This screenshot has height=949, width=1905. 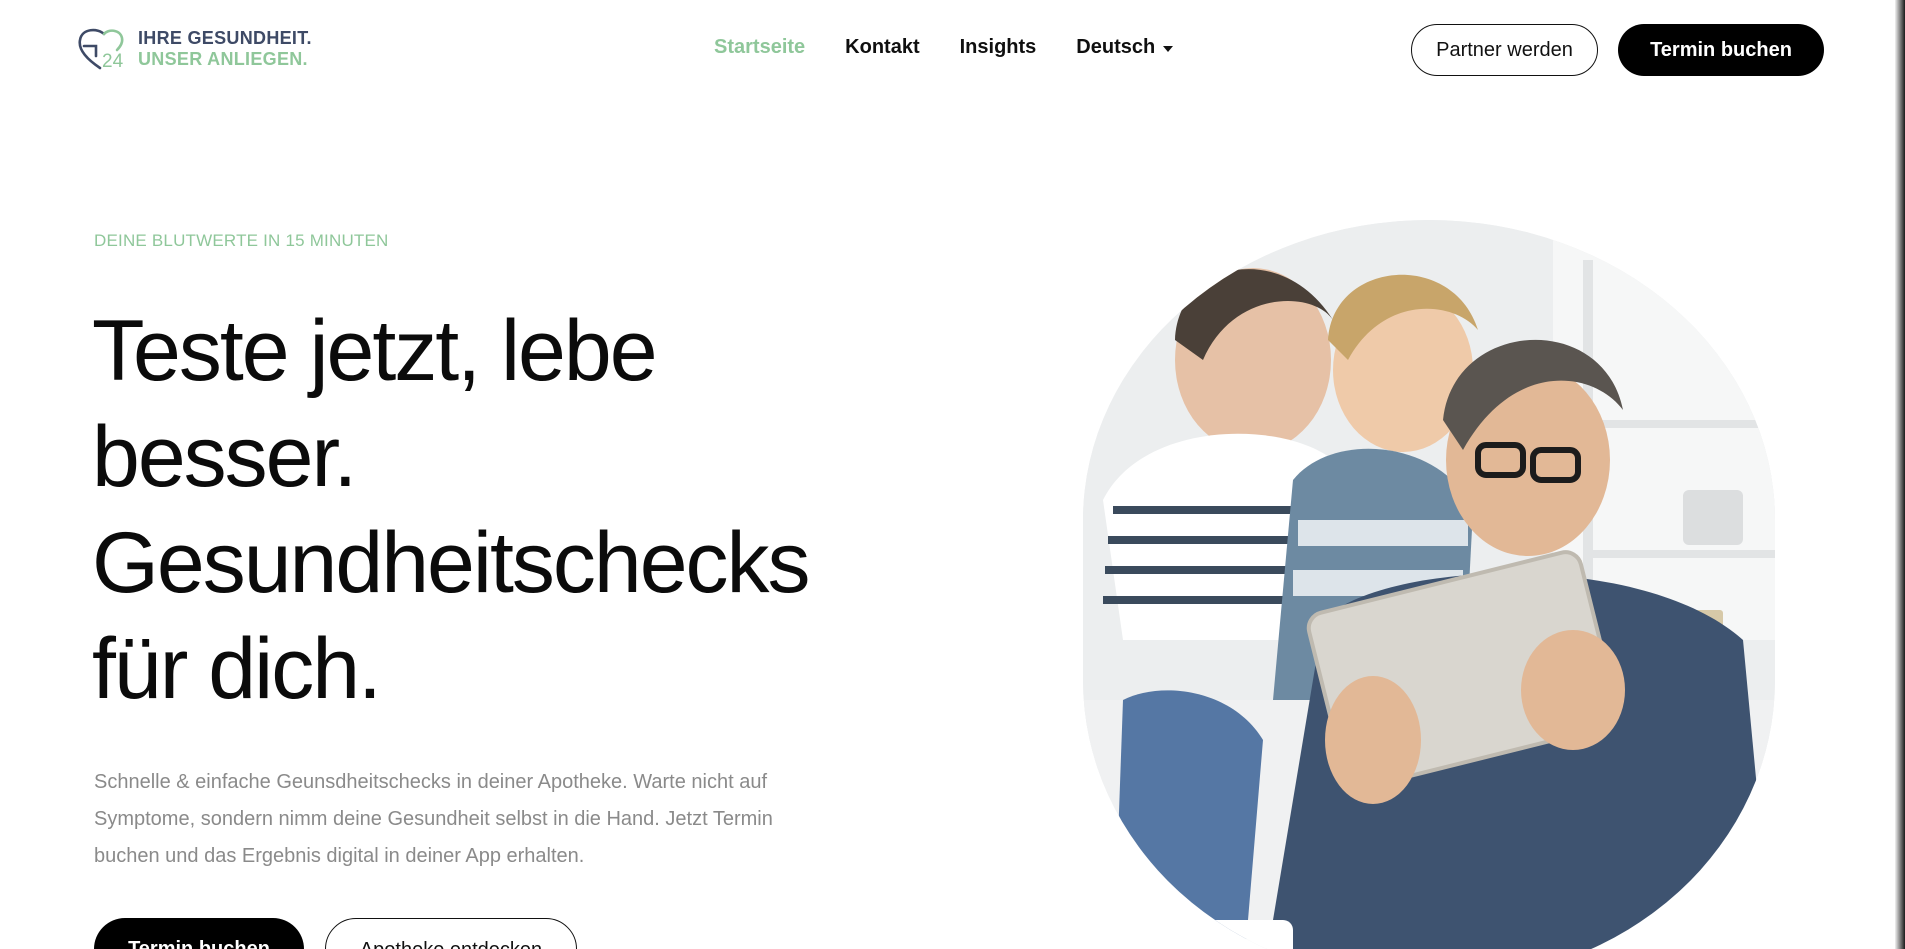 What do you see at coordinates (1168, 48) in the screenshot?
I see `chevron-down-icon` at bounding box center [1168, 48].